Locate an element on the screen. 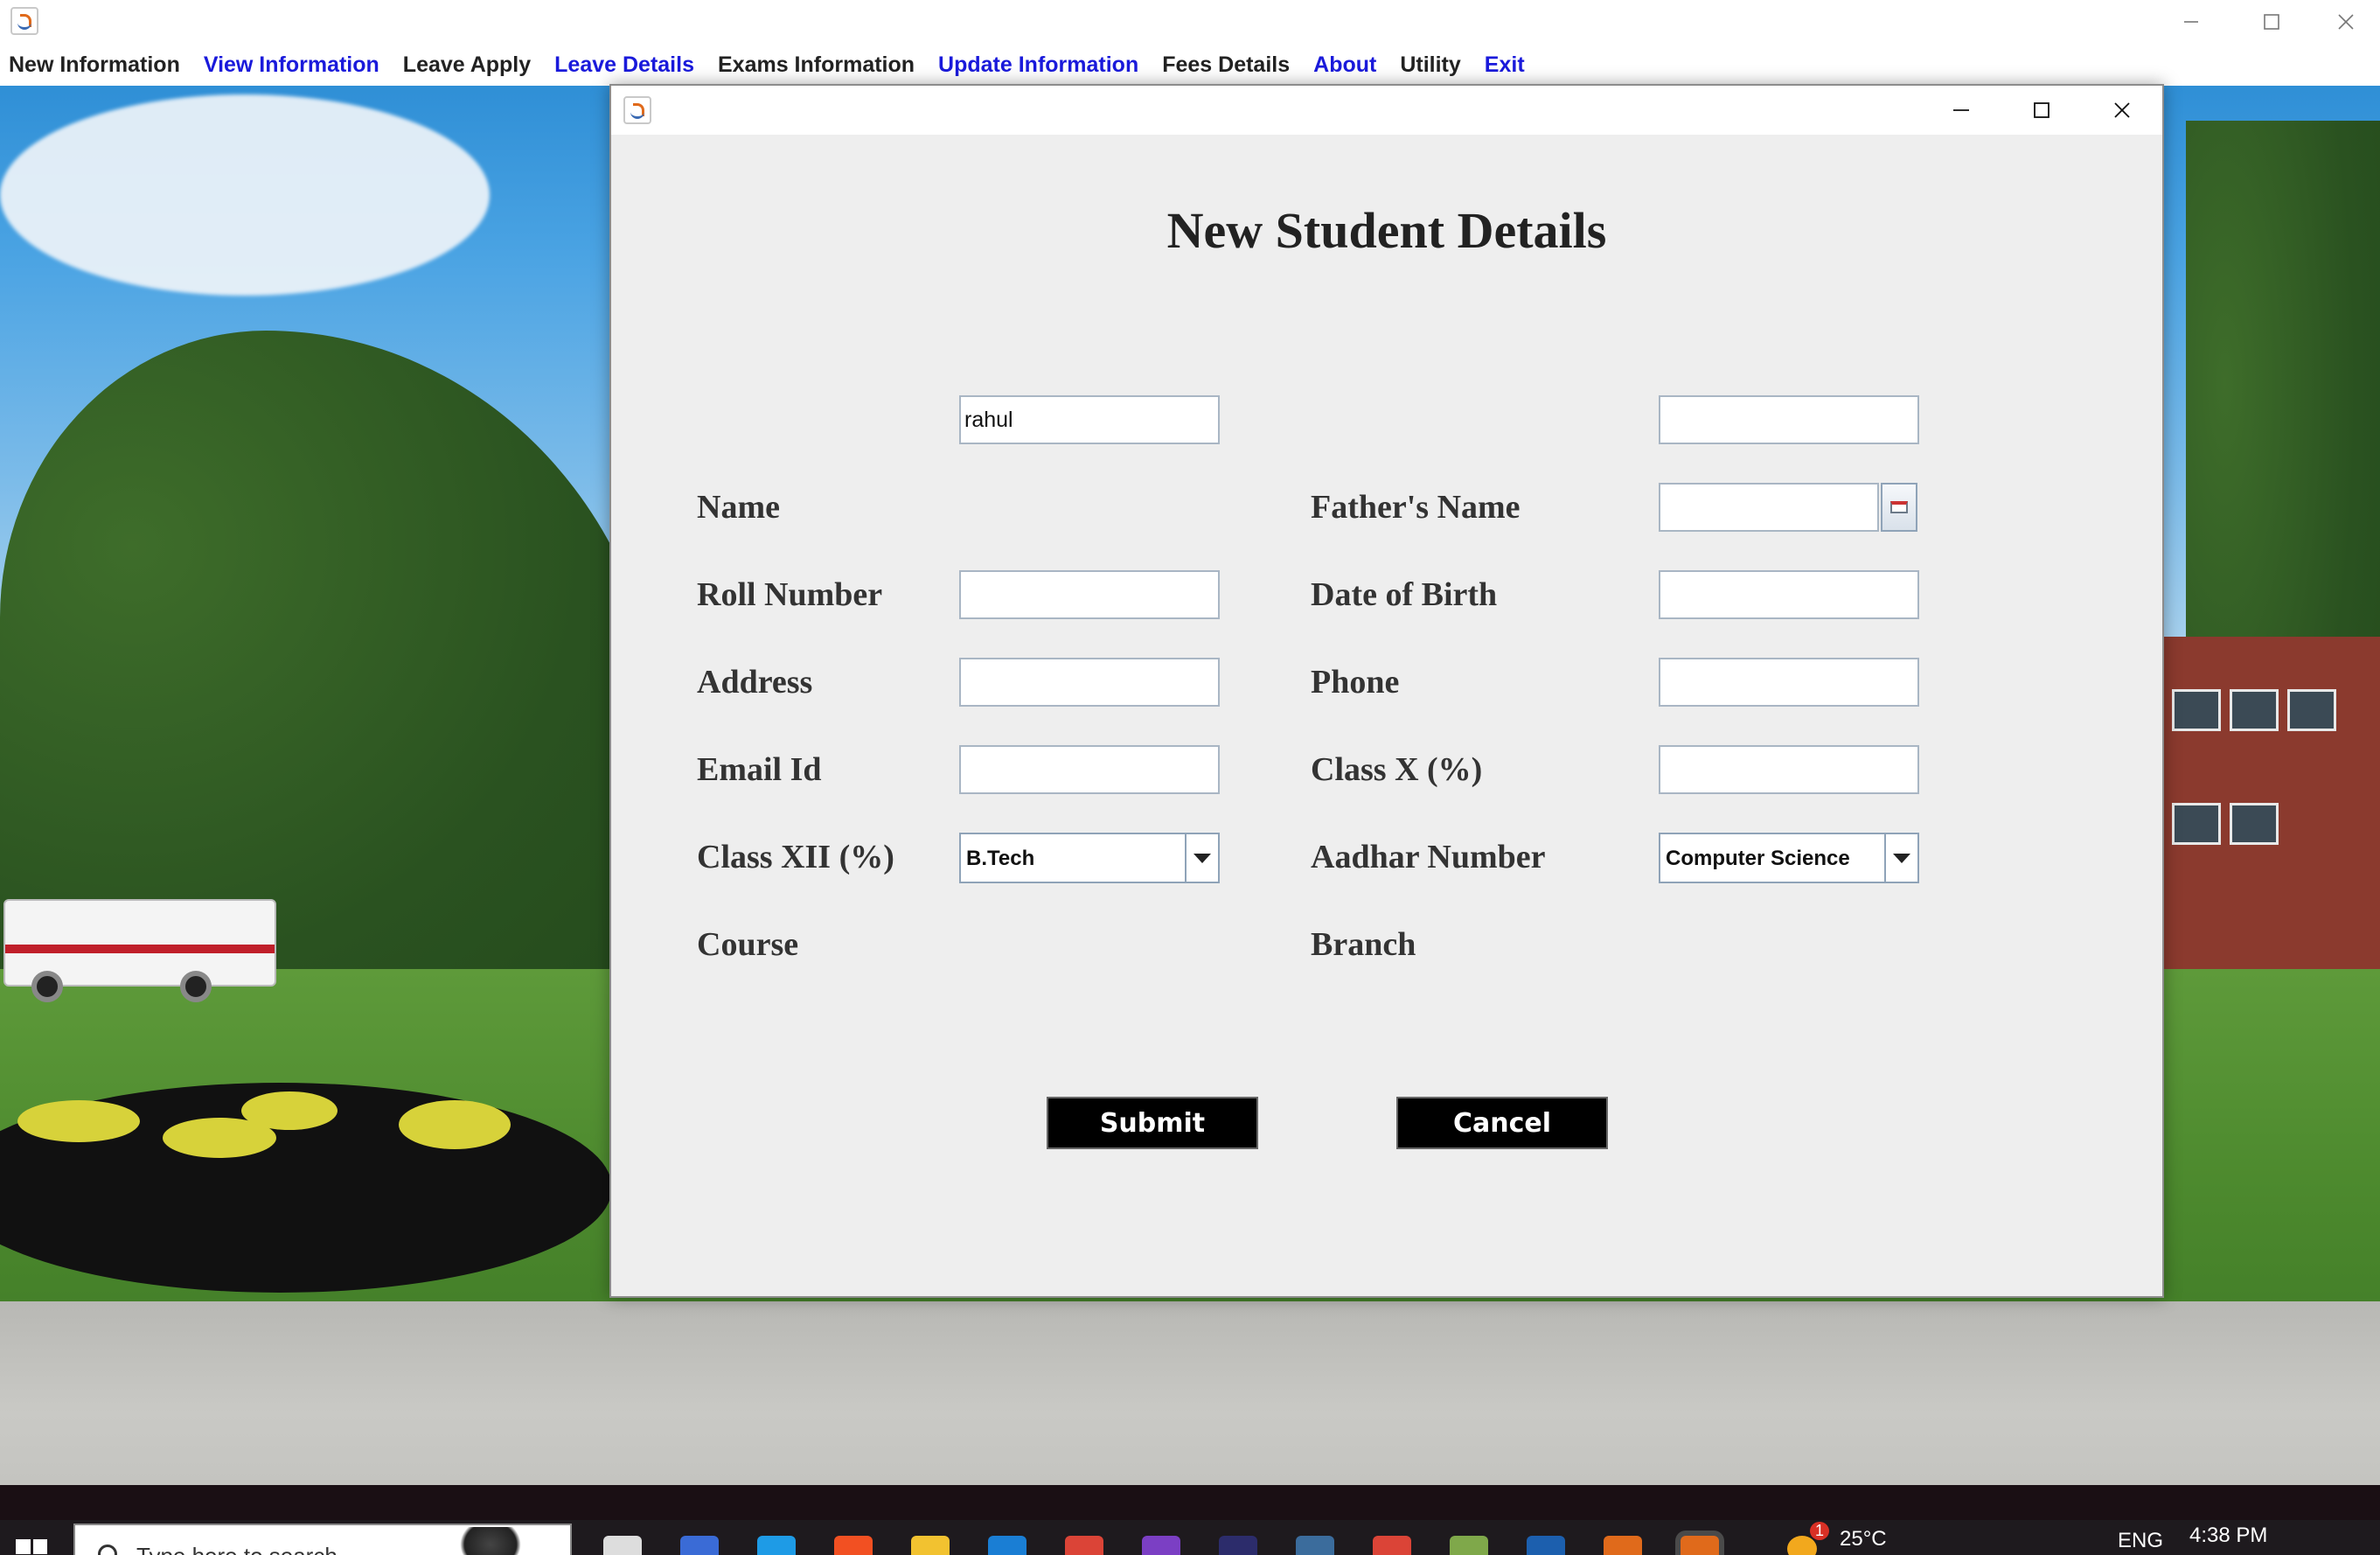 This screenshot has height=1555, width=2380. taskbar-strip is located at coordinates (1190, 1502).